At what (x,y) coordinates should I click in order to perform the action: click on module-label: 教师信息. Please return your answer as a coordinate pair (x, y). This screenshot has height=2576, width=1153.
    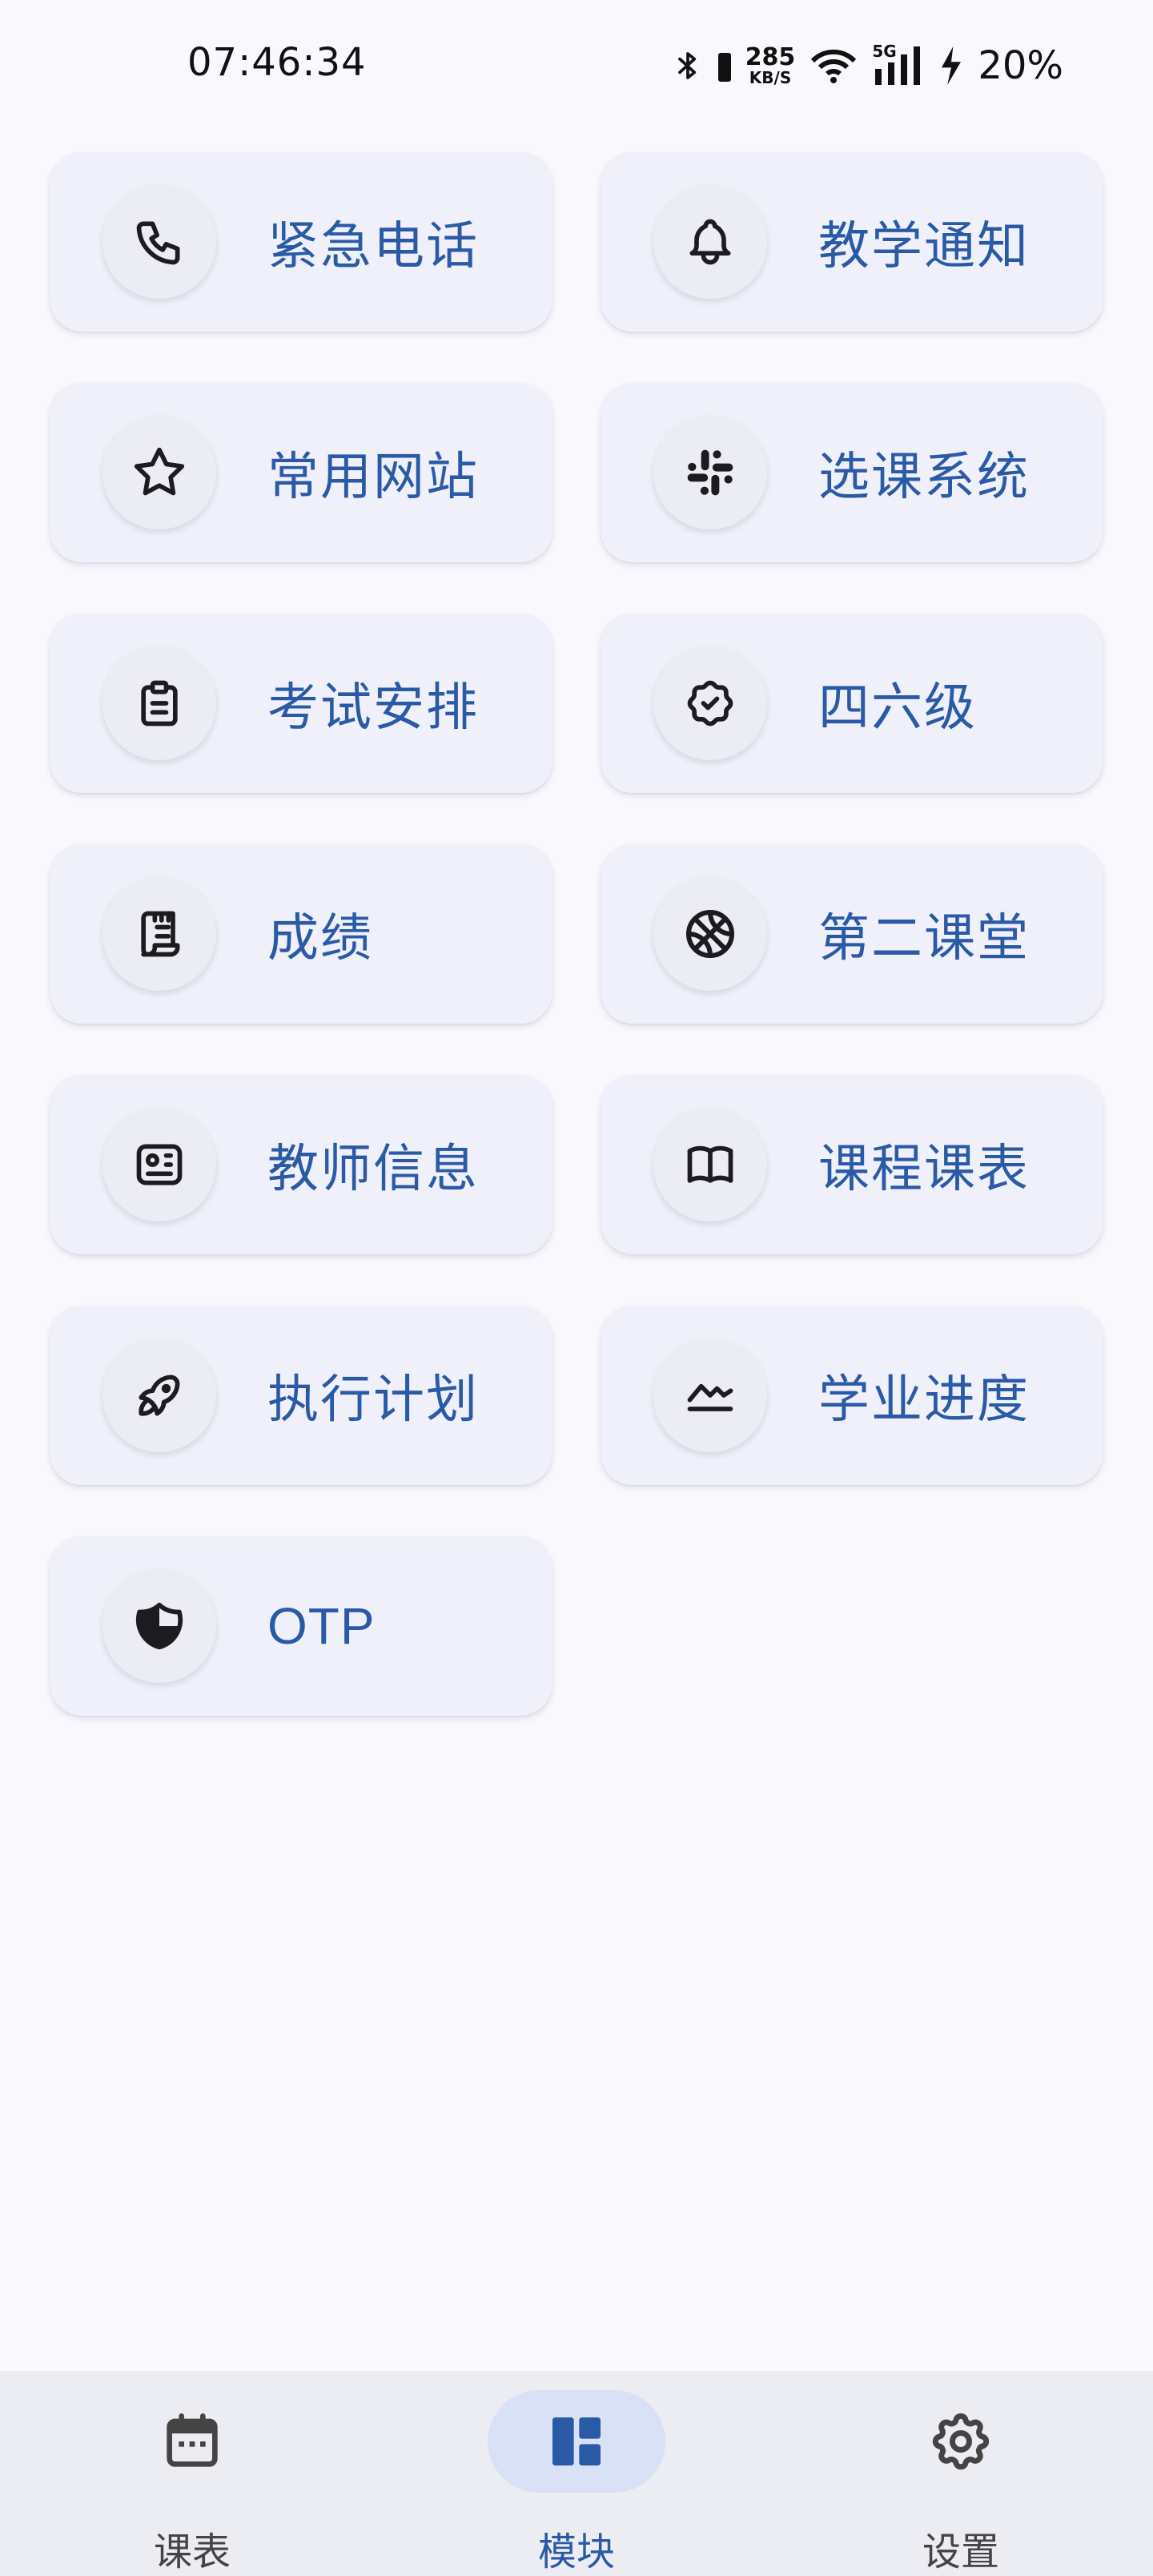
    Looking at the image, I should click on (373, 1169).